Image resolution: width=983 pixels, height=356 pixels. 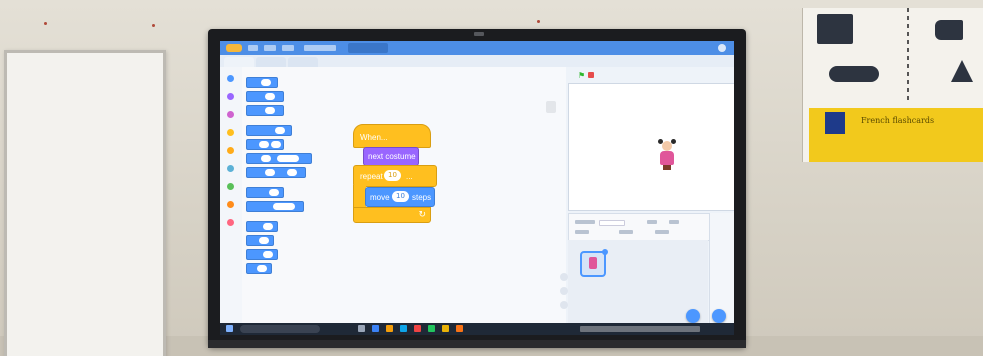 I want to click on category-motion, so click(x=230, y=78).